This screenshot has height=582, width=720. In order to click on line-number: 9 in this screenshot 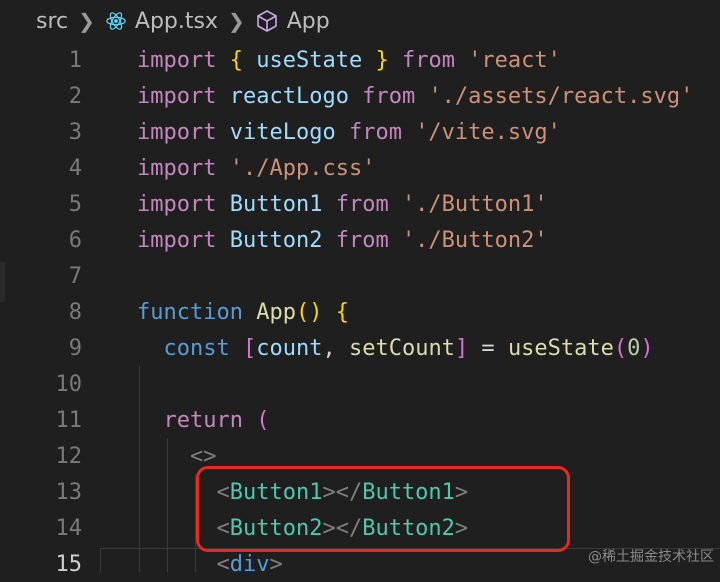, I will do `click(75, 348)`.